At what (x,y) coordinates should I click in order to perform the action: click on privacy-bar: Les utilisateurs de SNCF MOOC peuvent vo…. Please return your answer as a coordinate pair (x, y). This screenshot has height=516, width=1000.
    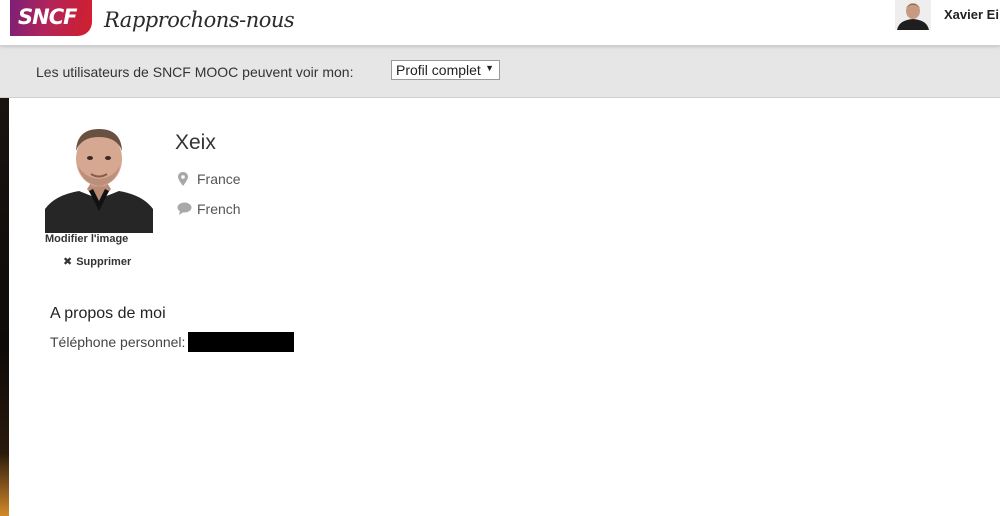
    Looking at the image, I should click on (500, 72).